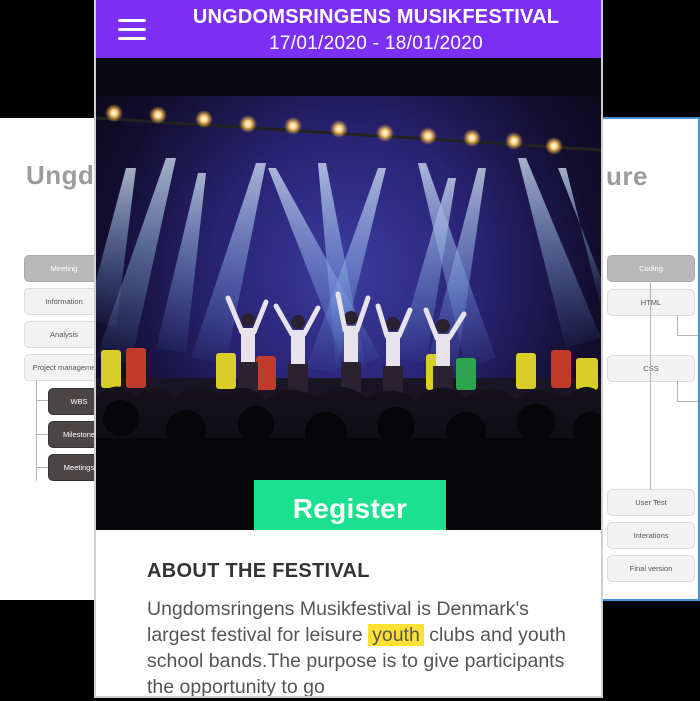  Describe the element at coordinates (62, 268) in the screenshot. I see `node-meeting: Meeting` at that location.